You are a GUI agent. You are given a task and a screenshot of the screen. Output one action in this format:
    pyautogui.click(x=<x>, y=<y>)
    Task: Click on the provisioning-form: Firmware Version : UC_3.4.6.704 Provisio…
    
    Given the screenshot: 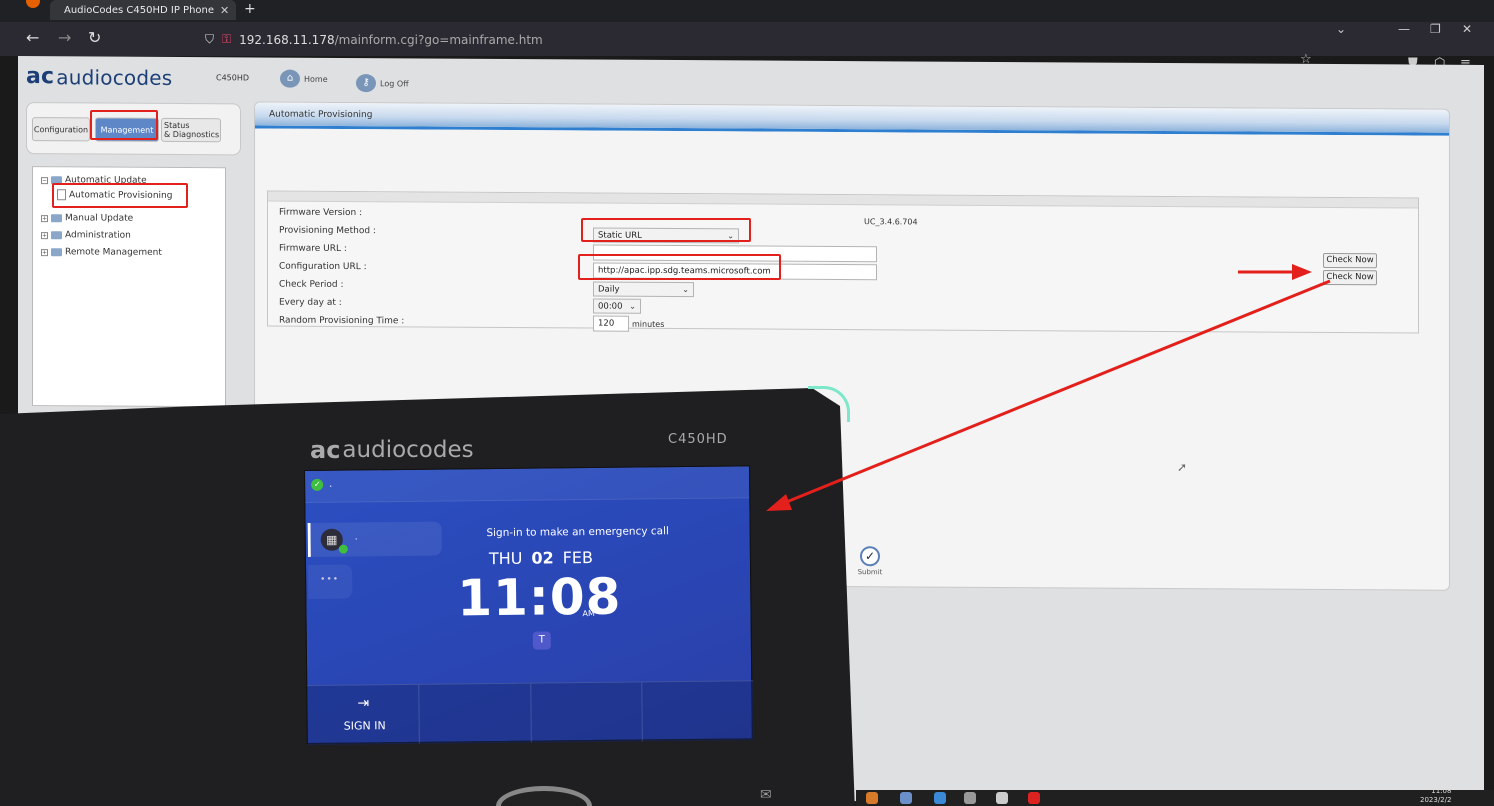 What is the action you would take?
    pyautogui.click(x=843, y=262)
    